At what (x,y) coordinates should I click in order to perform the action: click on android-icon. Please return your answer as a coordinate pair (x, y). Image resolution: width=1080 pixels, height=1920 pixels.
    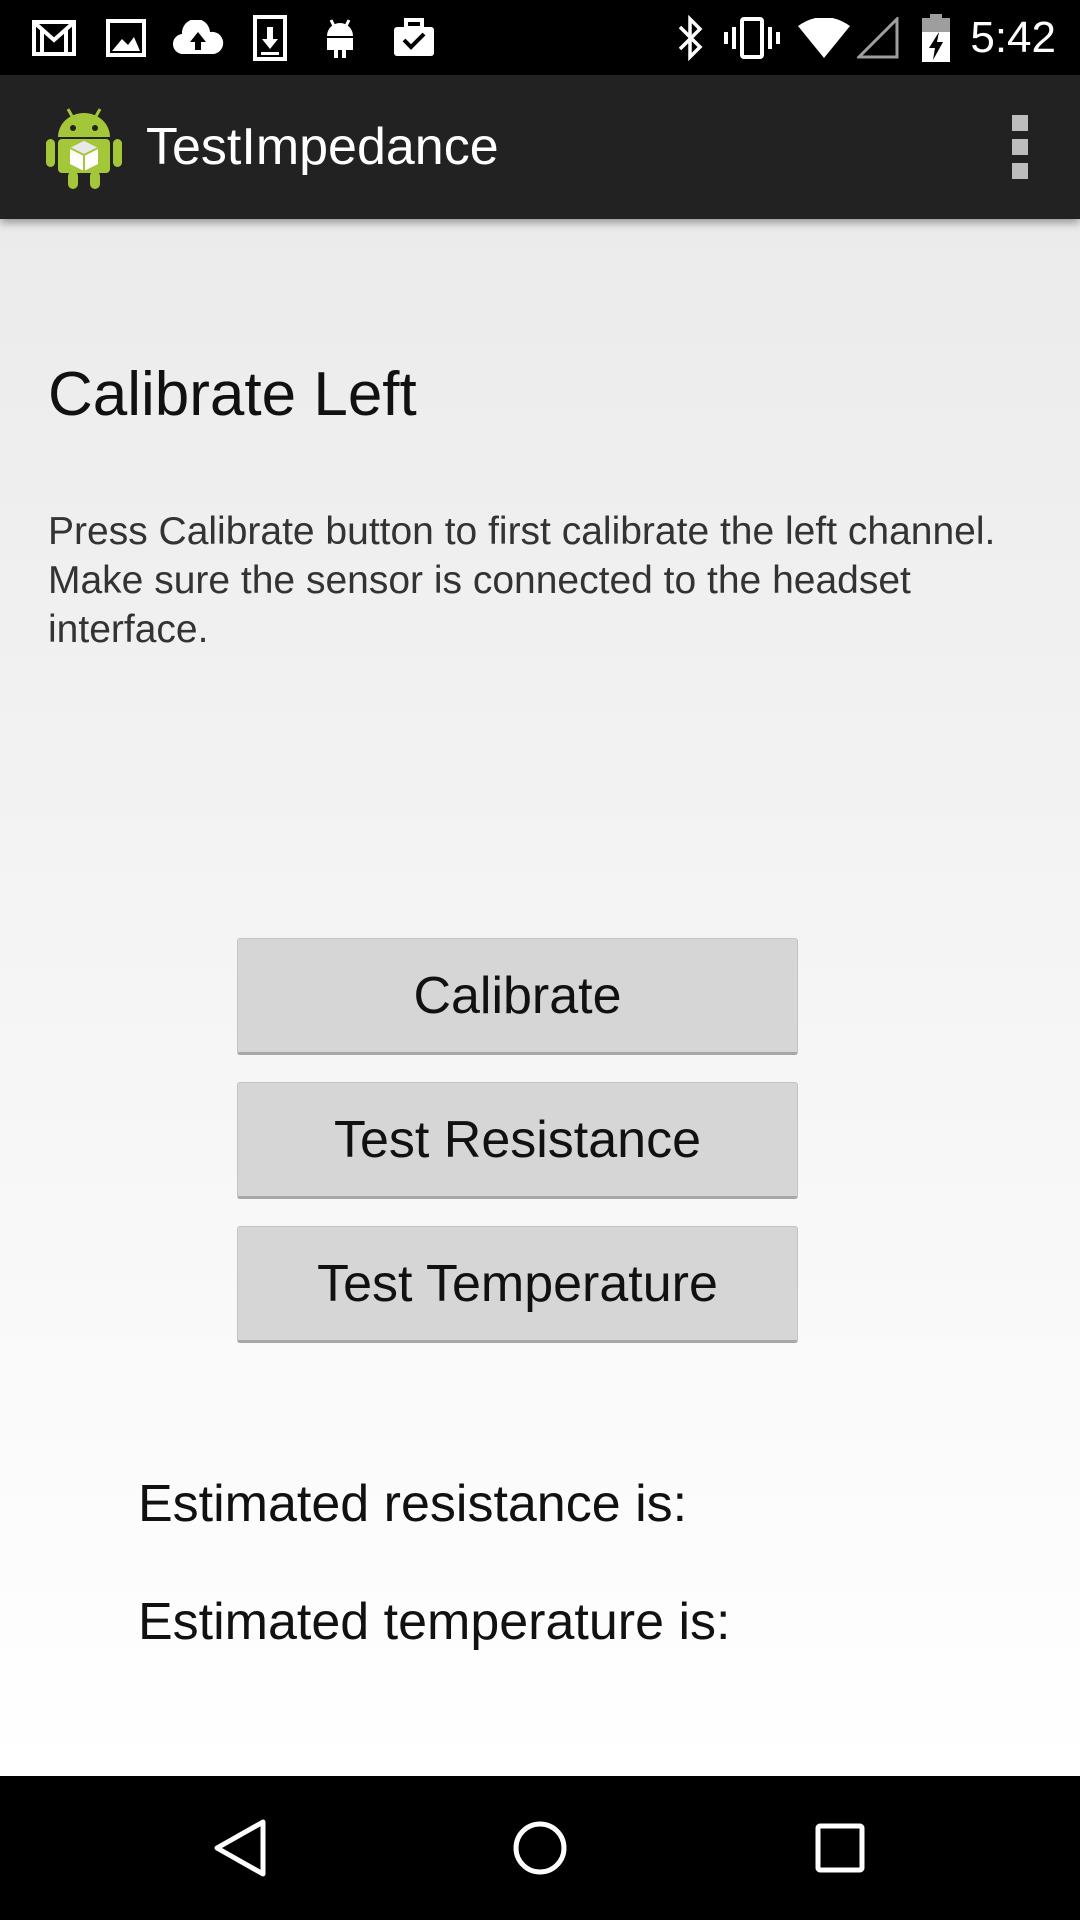
    Looking at the image, I should click on (340, 38).